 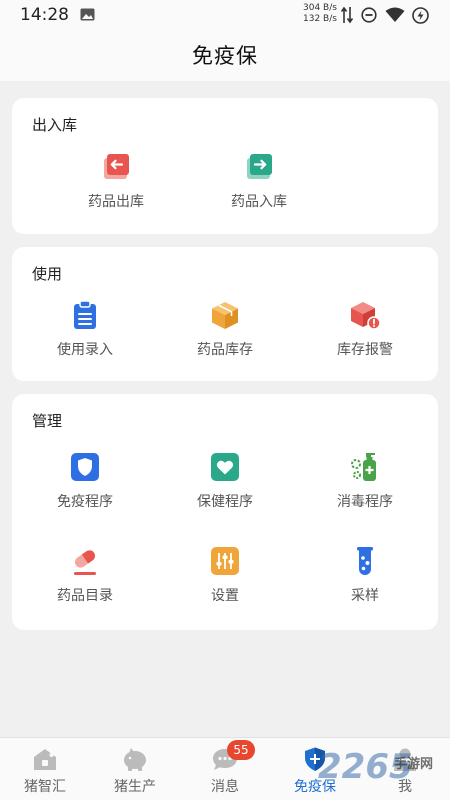 What do you see at coordinates (85, 596) in the screenshot?
I see `item-label: 药品目录` at bounding box center [85, 596].